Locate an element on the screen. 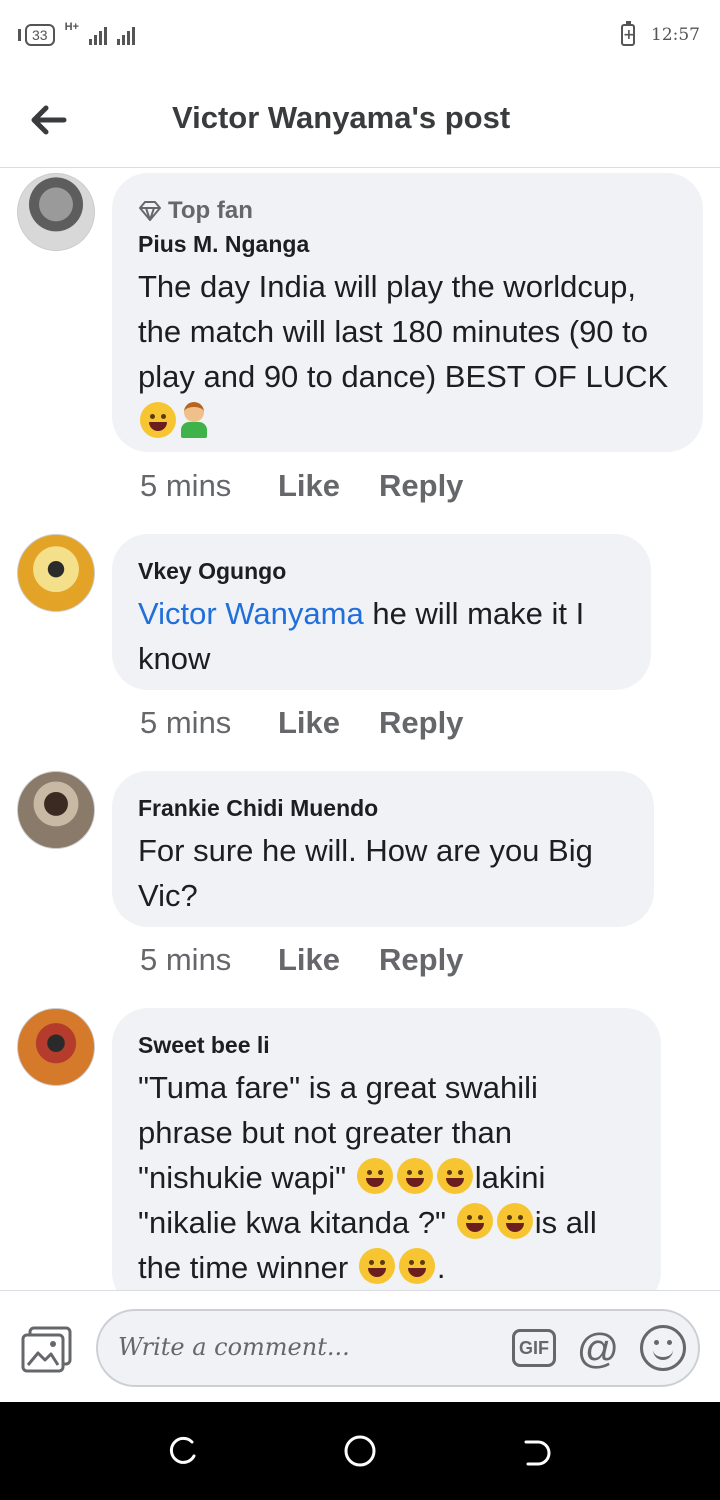 This screenshot has height=1500, width=720. back-arrow-icon is located at coordinates (48, 120).